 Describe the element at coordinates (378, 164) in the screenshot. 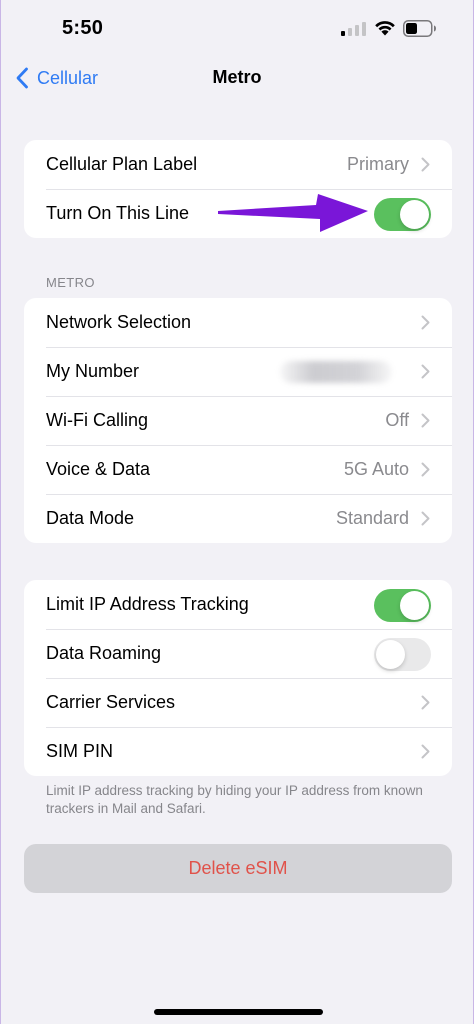

I see `row-value: Primary` at that location.